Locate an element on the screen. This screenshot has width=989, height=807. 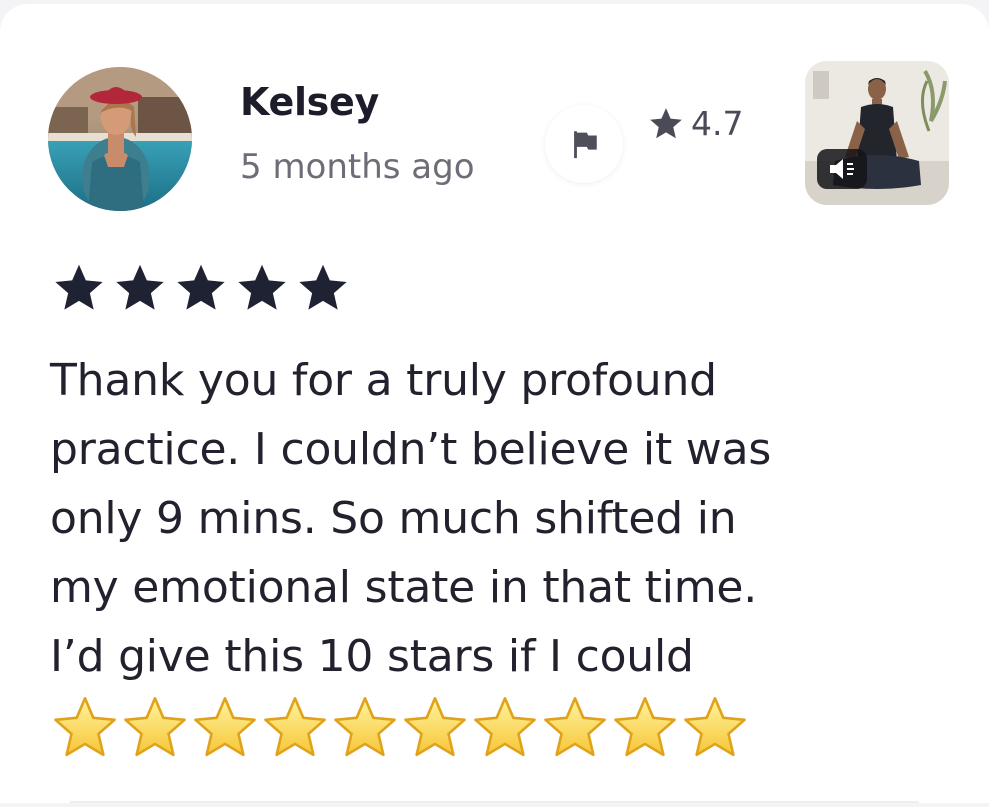
speaker-icon is located at coordinates (842, 169).